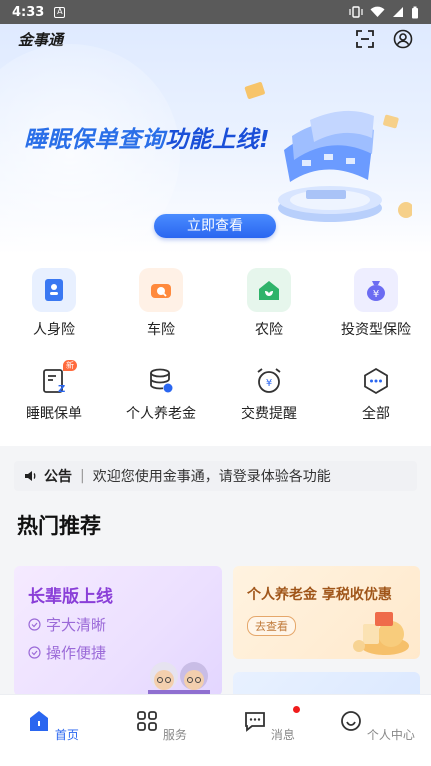  I want to click on alarm-clock-icon: ¥, so click(269, 381).